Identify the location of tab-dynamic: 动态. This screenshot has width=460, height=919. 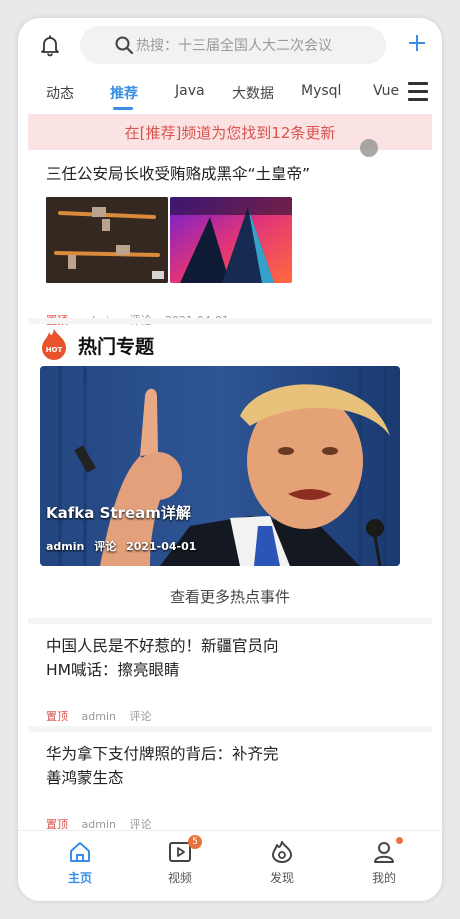
(60, 93).